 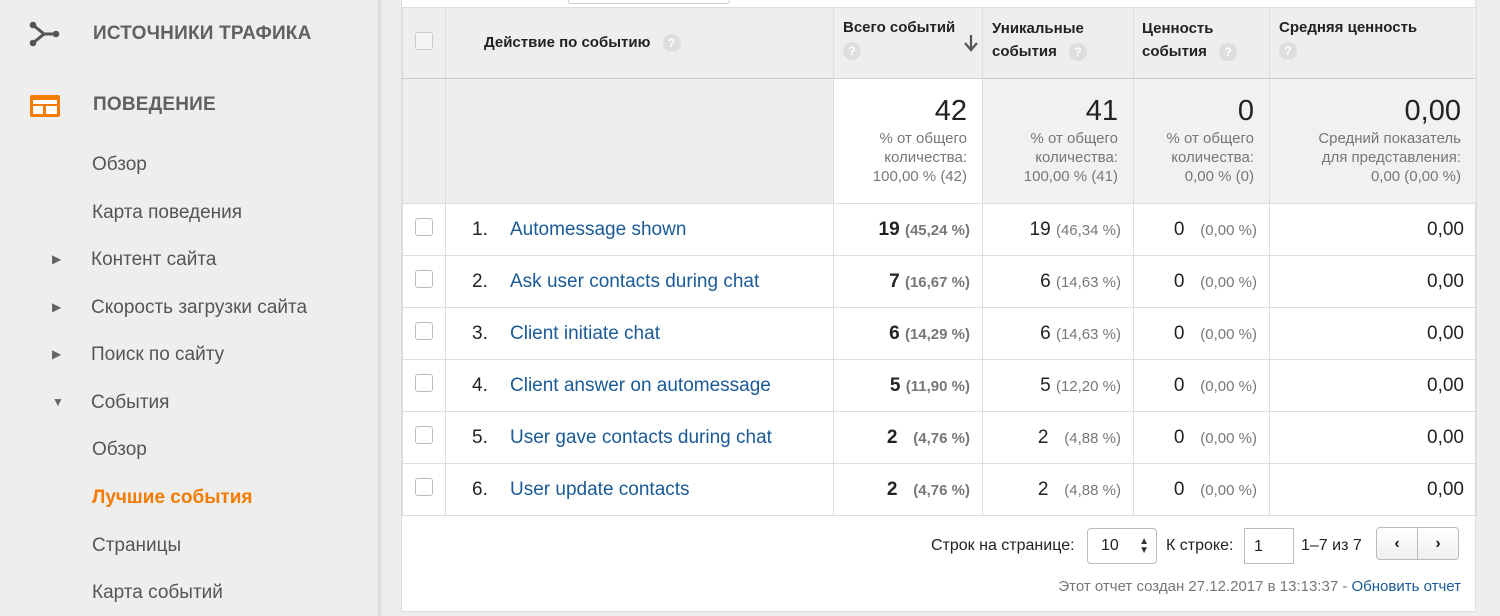 What do you see at coordinates (189, 260) in the screenshot?
I see `sidebar-item-site-content: ▶ Контент сайта` at bounding box center [189, 260].